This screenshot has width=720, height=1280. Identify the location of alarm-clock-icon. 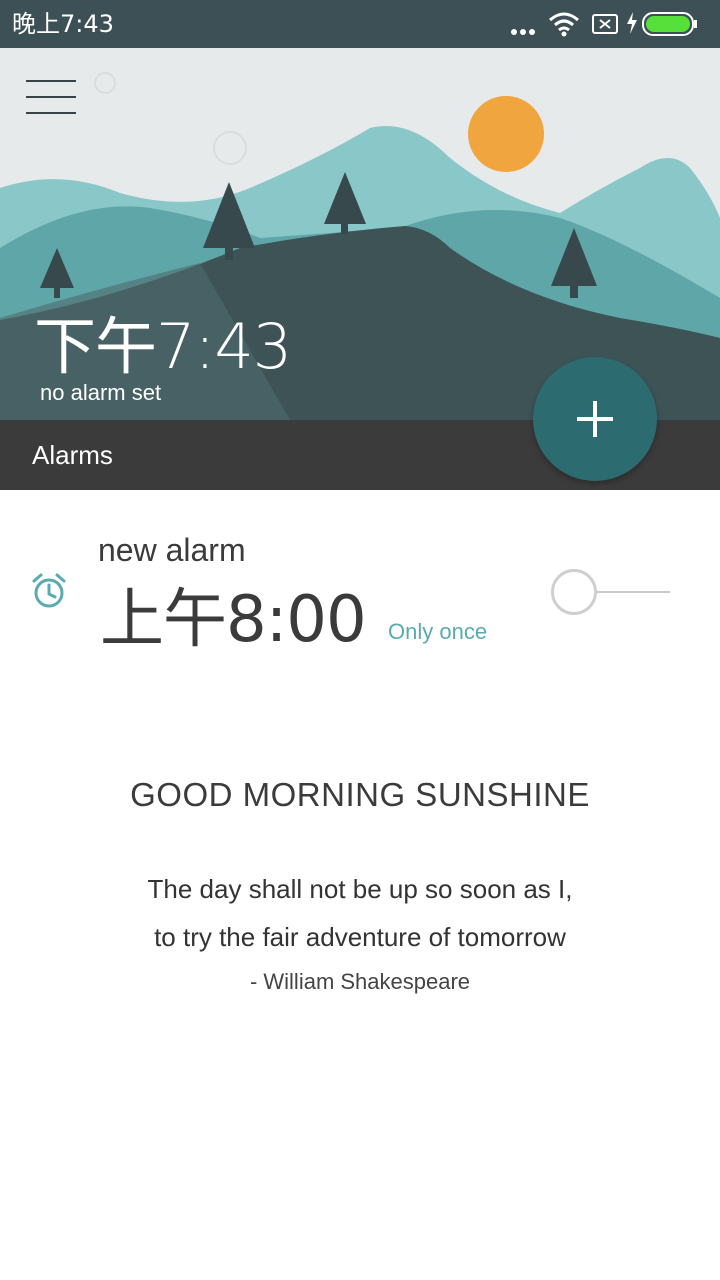
(49, 590).